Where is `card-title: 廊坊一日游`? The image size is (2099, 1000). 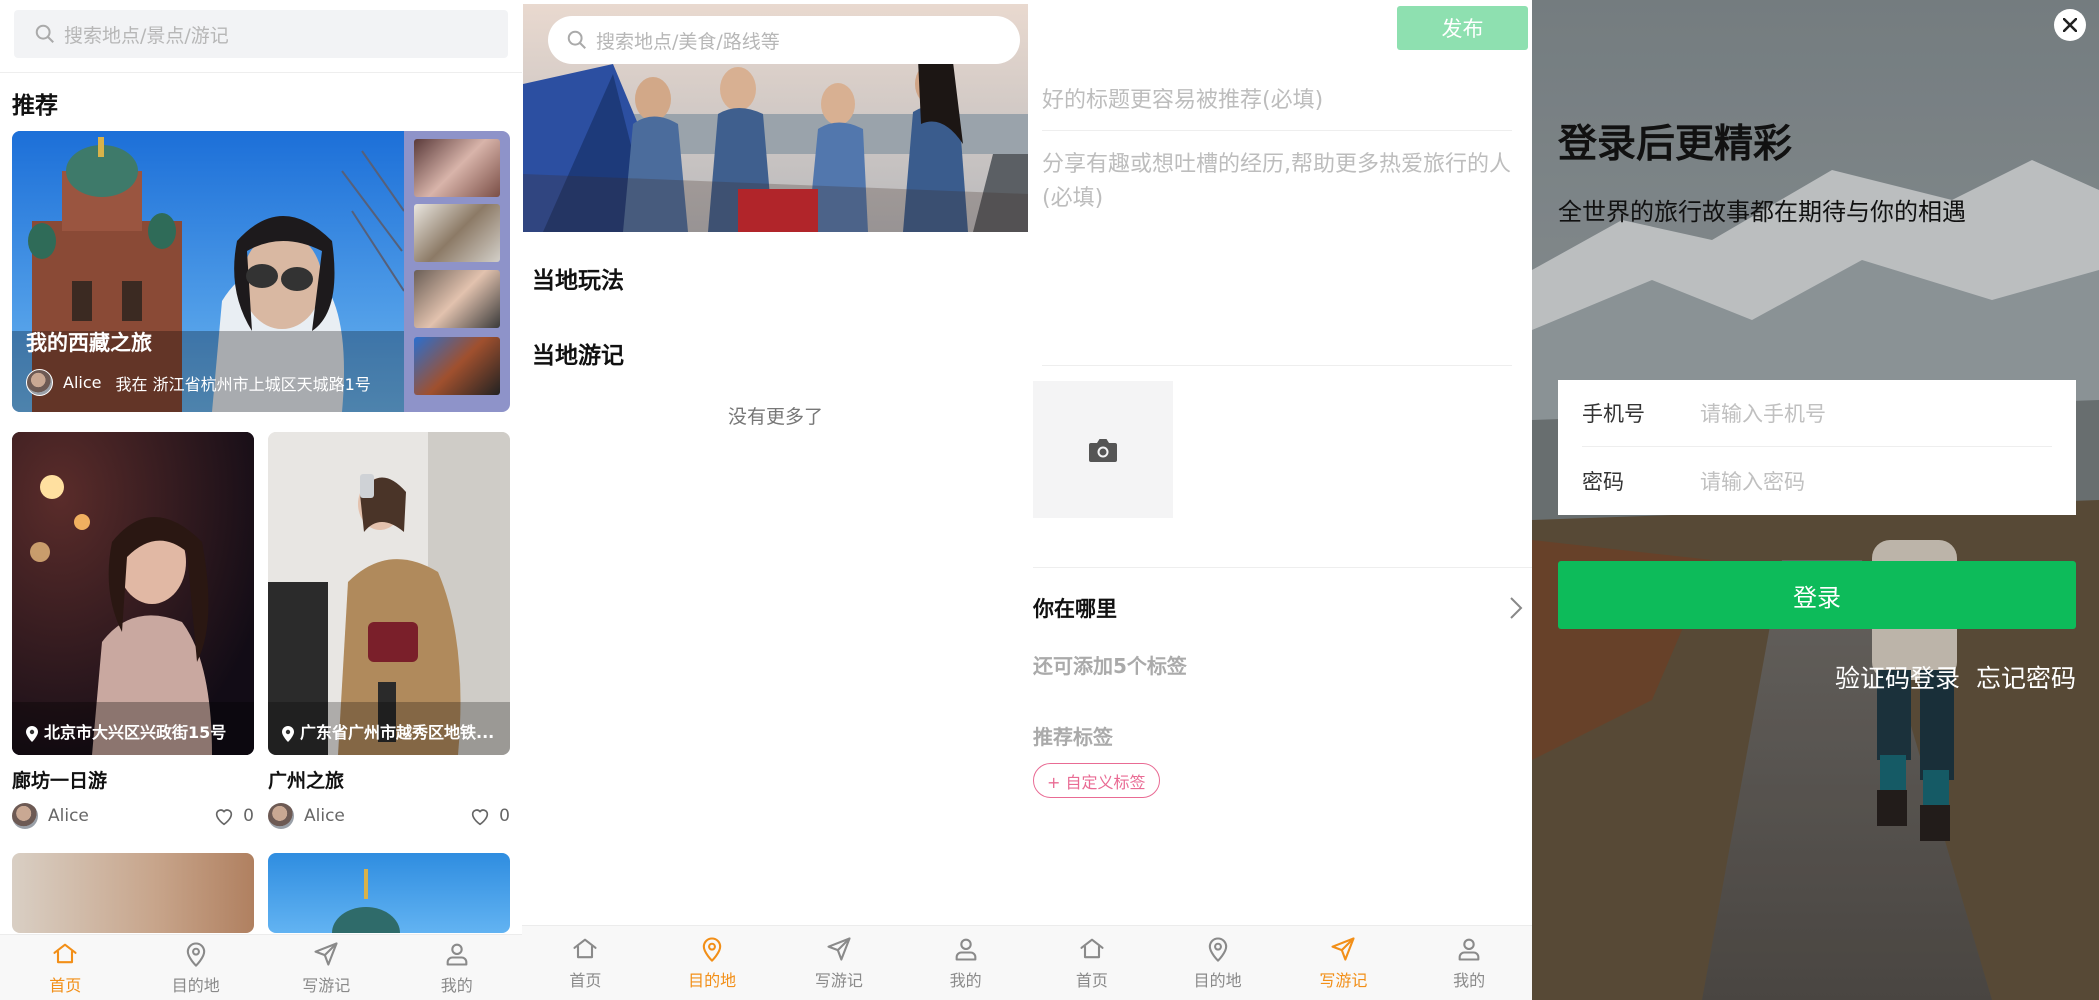
card-title: 廊坊一日游 is located at coordinates (59, 779).